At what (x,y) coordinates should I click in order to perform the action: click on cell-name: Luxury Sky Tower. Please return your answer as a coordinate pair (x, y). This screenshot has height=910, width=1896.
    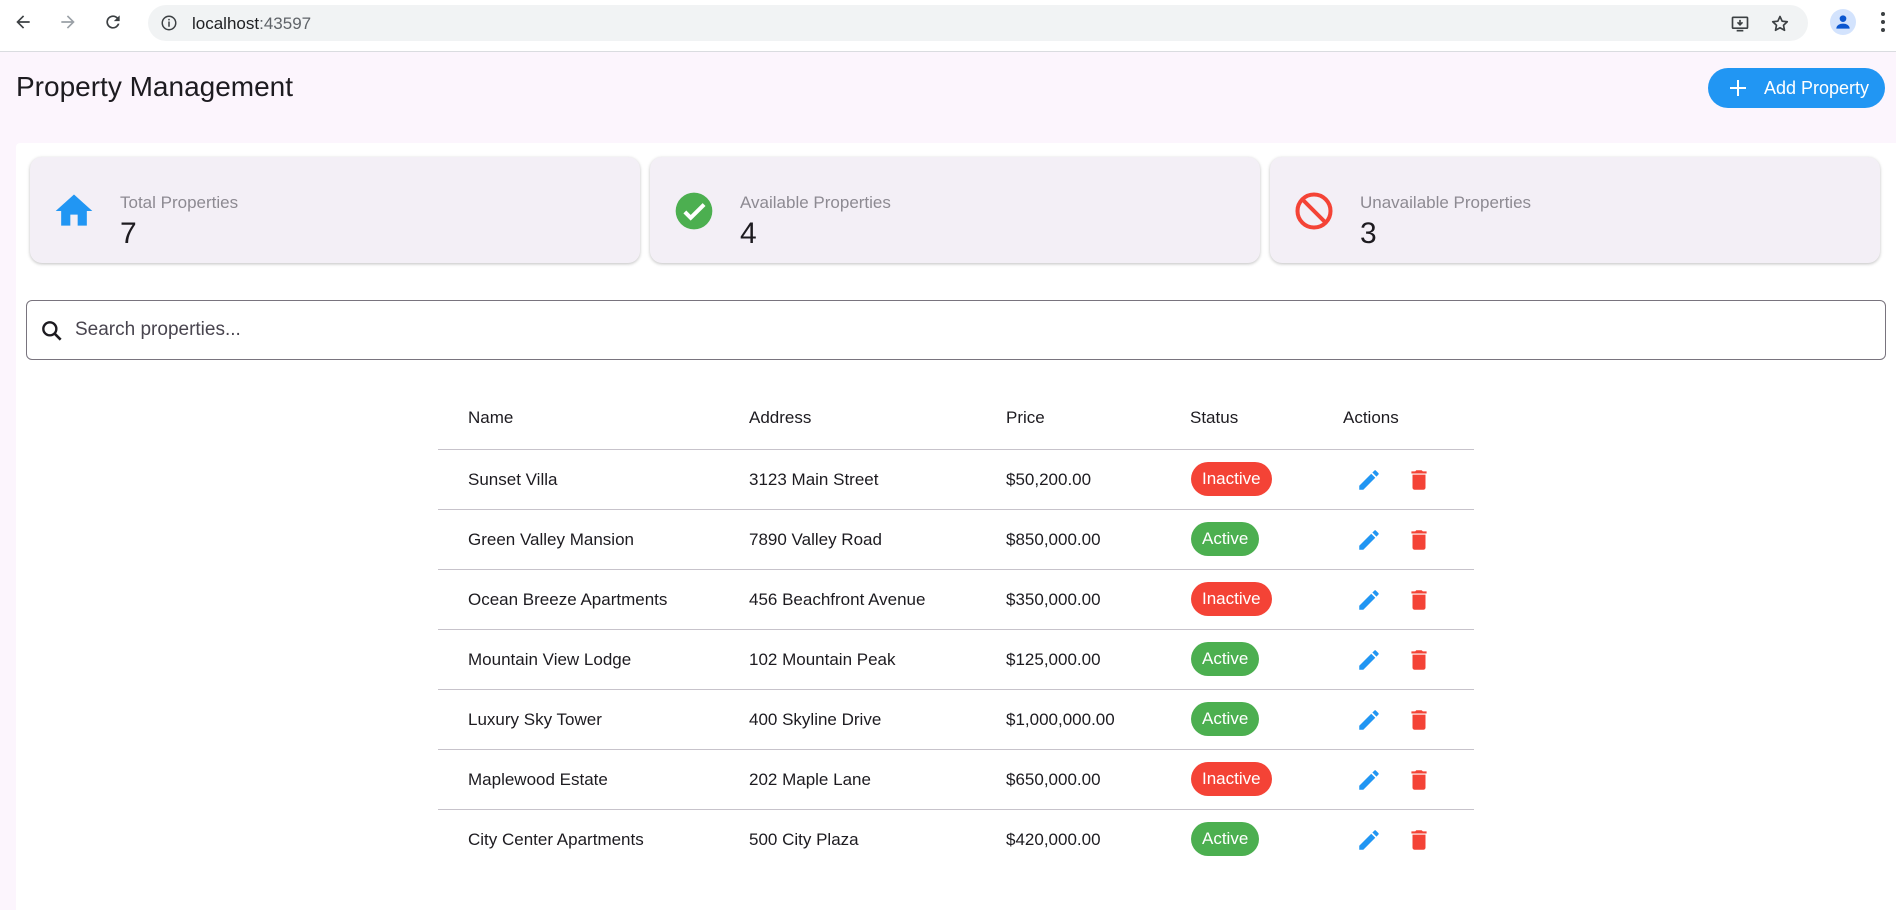
    Looking at the image, I should click on (535, 719).